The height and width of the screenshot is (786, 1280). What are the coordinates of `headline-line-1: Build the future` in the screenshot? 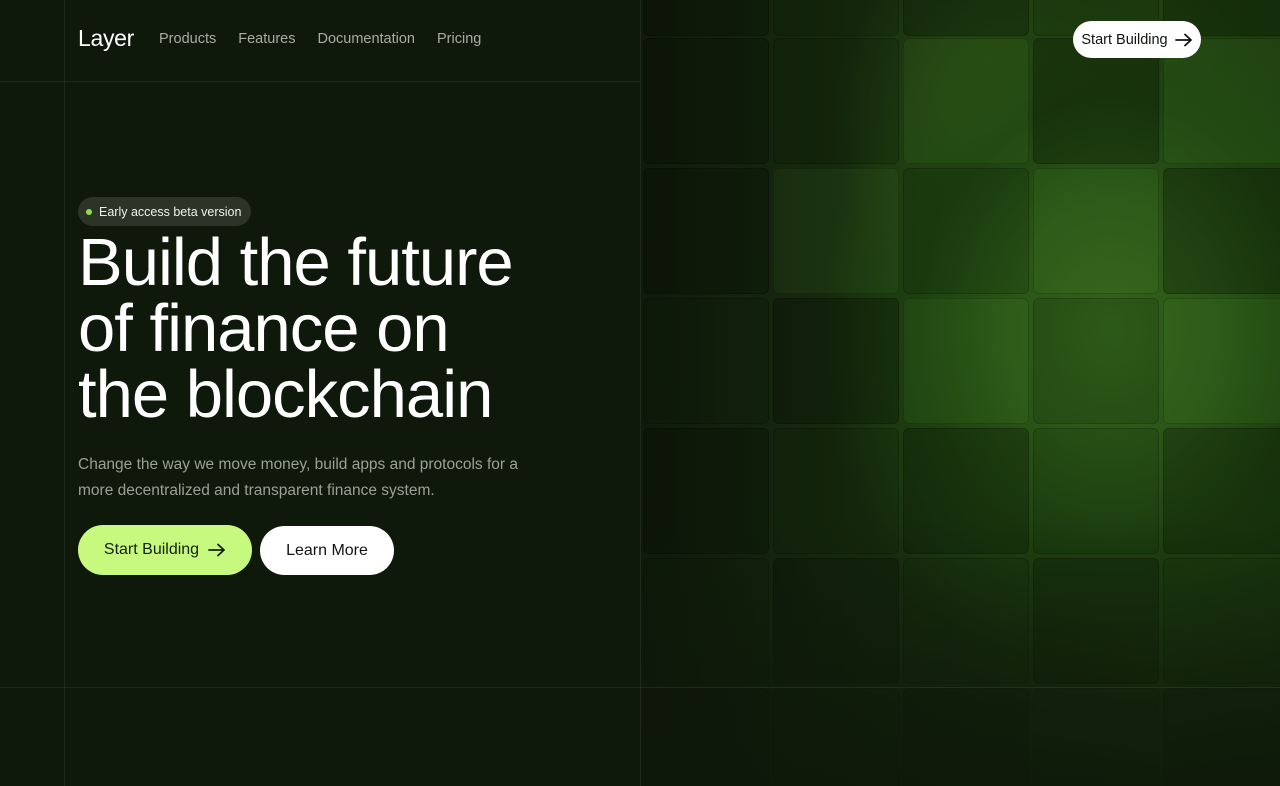 It's located at (296, 262).